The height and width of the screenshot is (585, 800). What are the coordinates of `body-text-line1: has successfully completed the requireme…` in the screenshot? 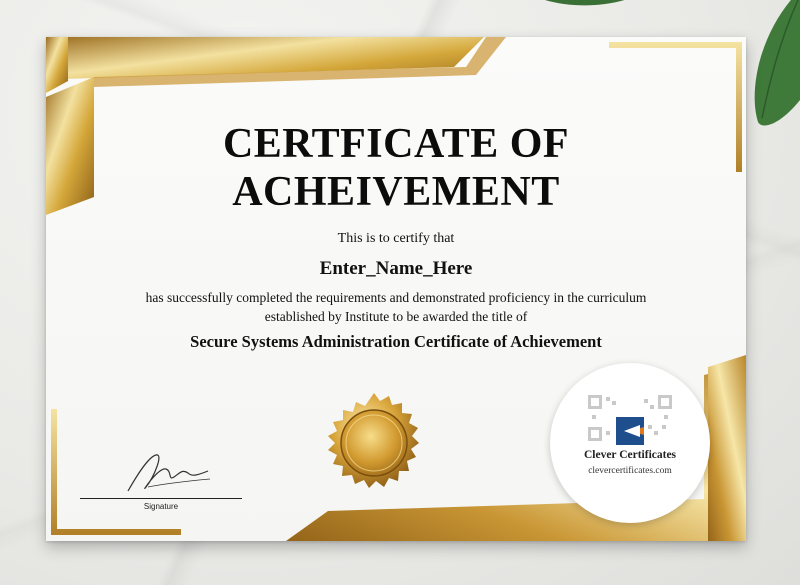 It's located at (396, 297).